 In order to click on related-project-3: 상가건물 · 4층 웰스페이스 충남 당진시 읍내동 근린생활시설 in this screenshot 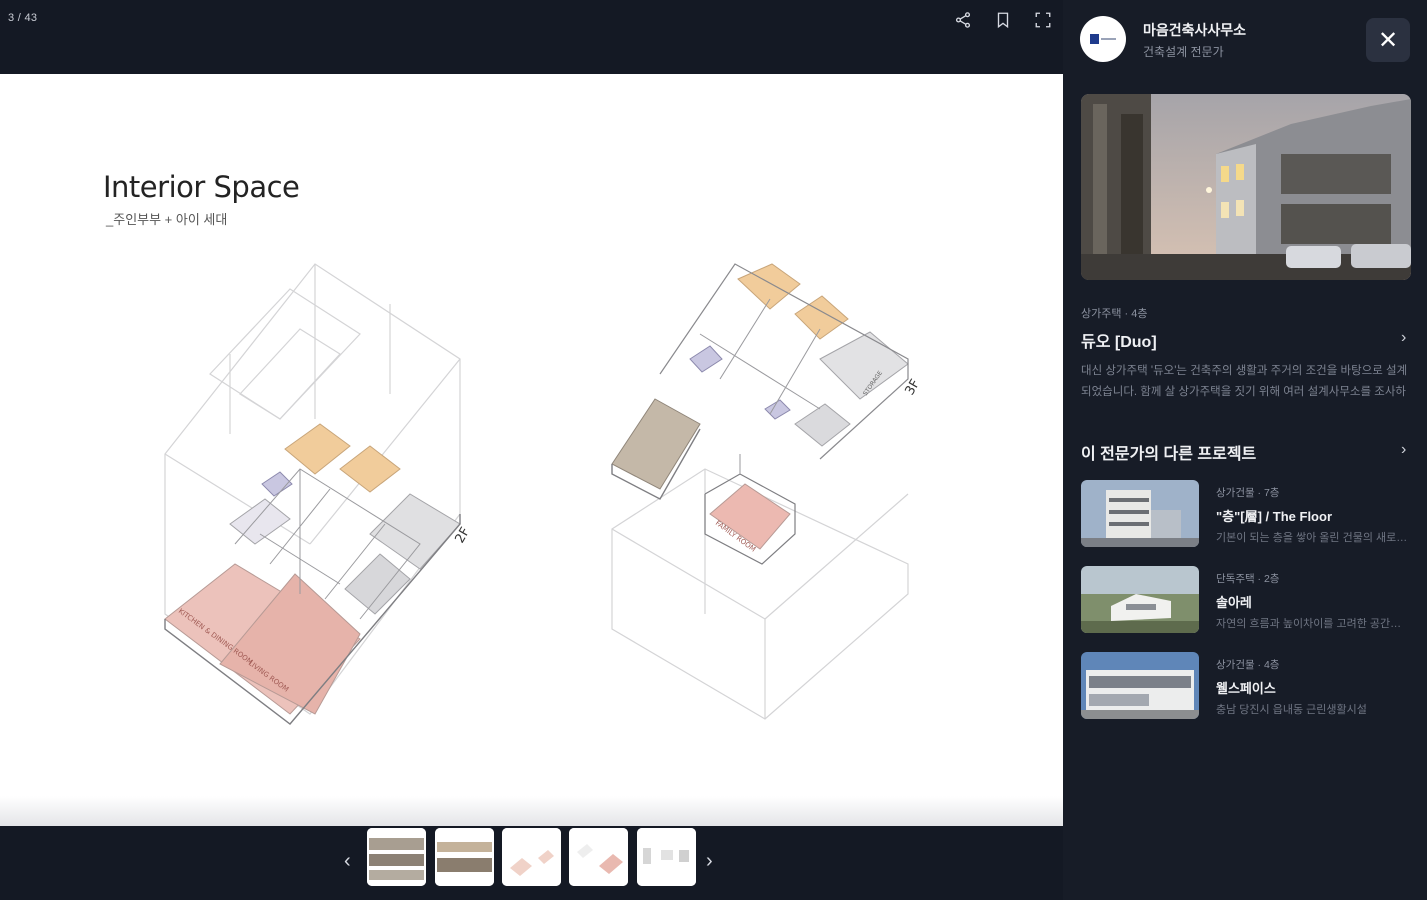, I will do `click(1246, 686)`.